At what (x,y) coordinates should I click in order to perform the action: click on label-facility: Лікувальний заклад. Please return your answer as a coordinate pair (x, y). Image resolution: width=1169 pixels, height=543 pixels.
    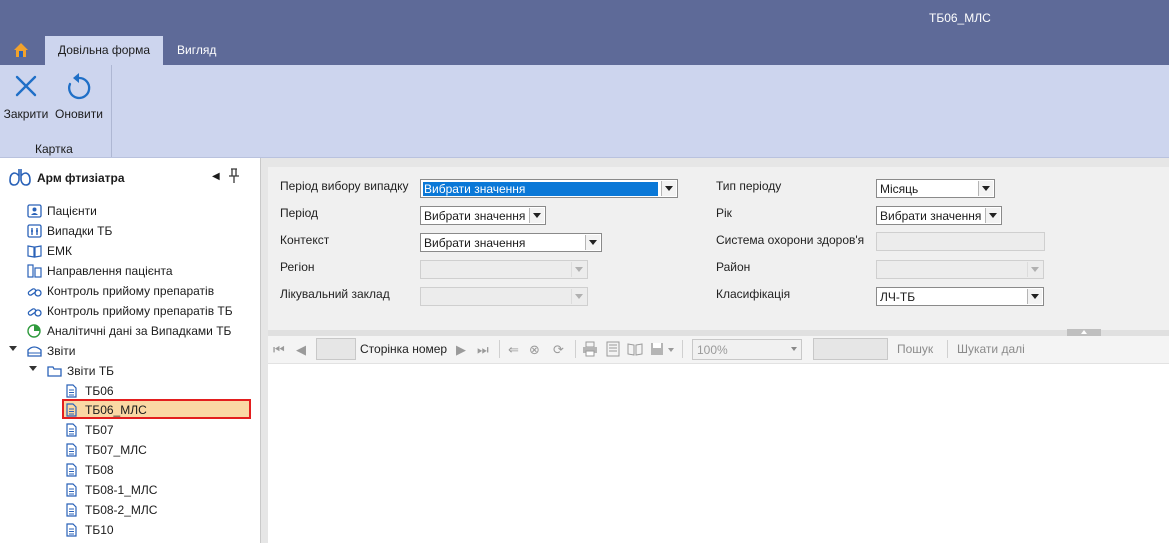
    Looking at the image, I should click on (335, 294).